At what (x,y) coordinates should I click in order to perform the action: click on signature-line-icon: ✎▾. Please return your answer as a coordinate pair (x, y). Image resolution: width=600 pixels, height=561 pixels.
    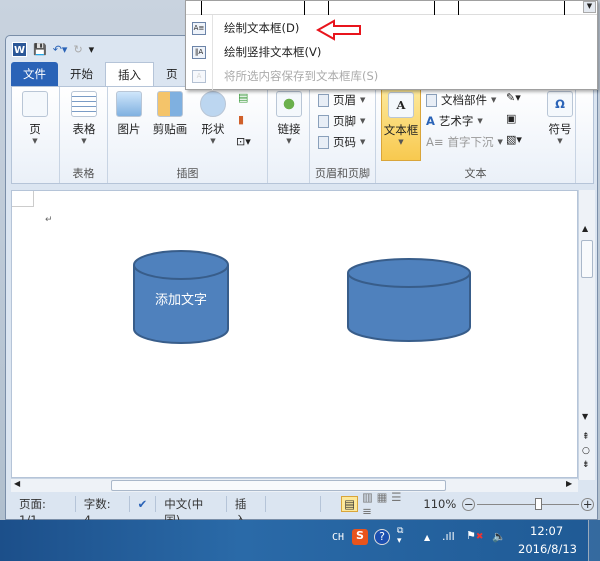
    Looking at the image, I should click on (513, 97).